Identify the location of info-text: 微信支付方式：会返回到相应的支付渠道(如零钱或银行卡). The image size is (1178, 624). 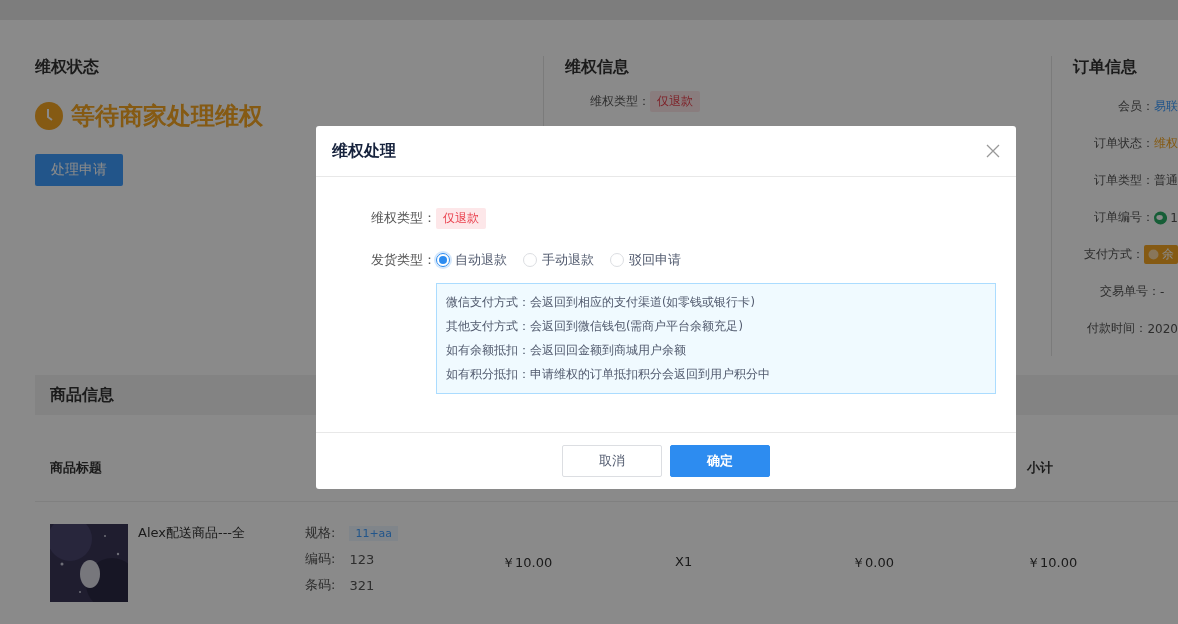
(601, 302).